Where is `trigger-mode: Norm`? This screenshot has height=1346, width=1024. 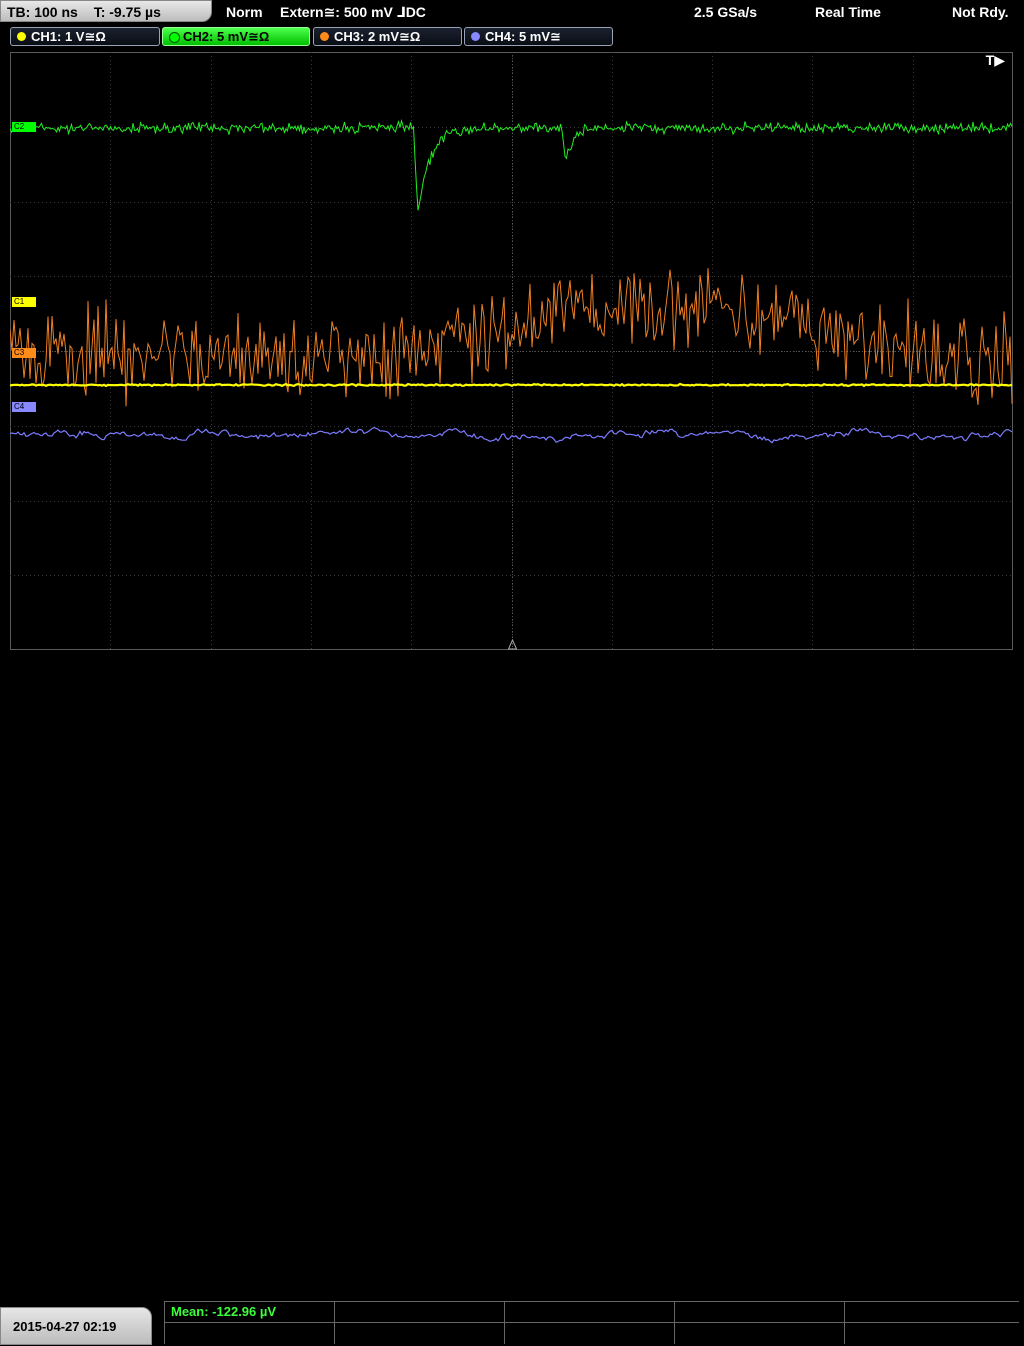 trigger-mode: Norm is located at coordinates (244, 12).